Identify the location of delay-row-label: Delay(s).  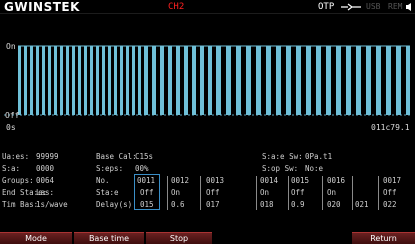
(114, 204).